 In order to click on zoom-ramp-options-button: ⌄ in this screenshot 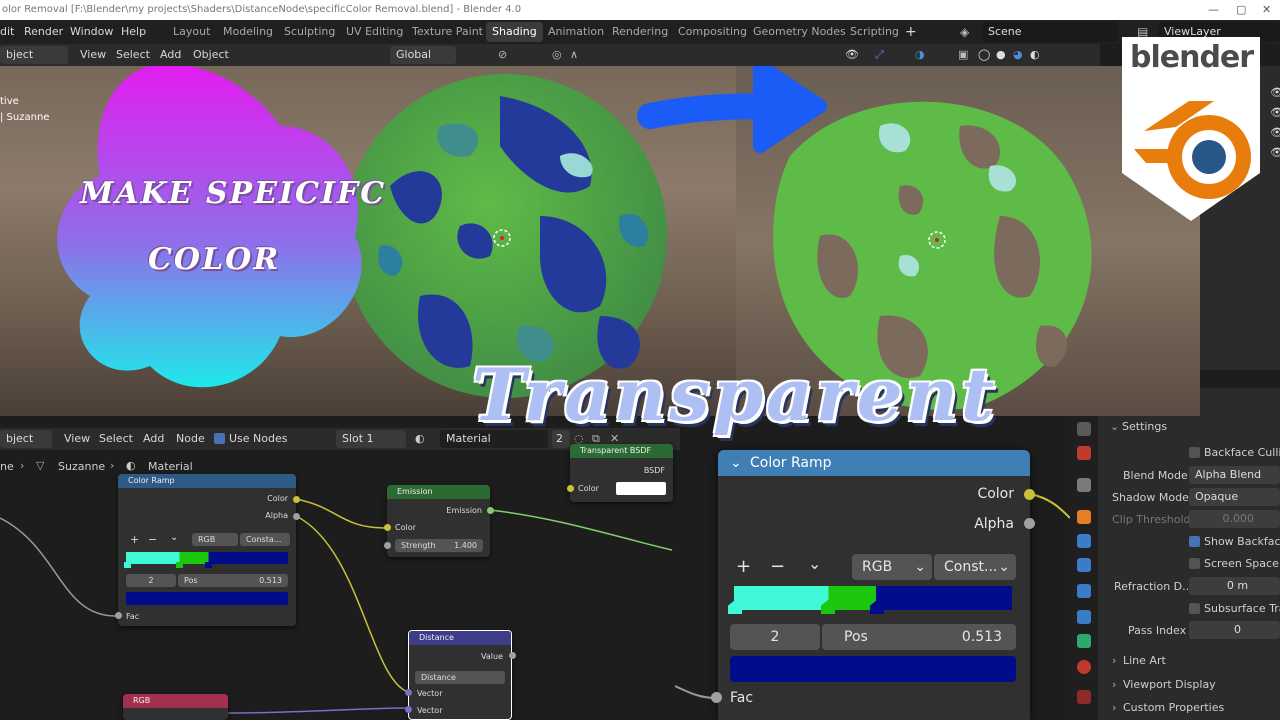, I will do `click(814, 563)`.